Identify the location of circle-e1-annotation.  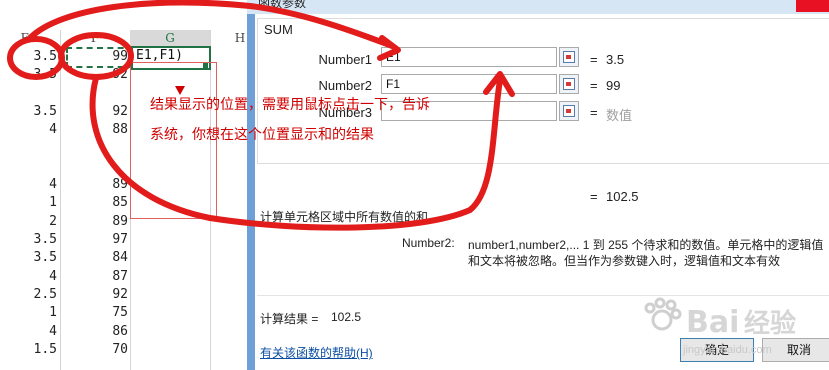
(36, 58).